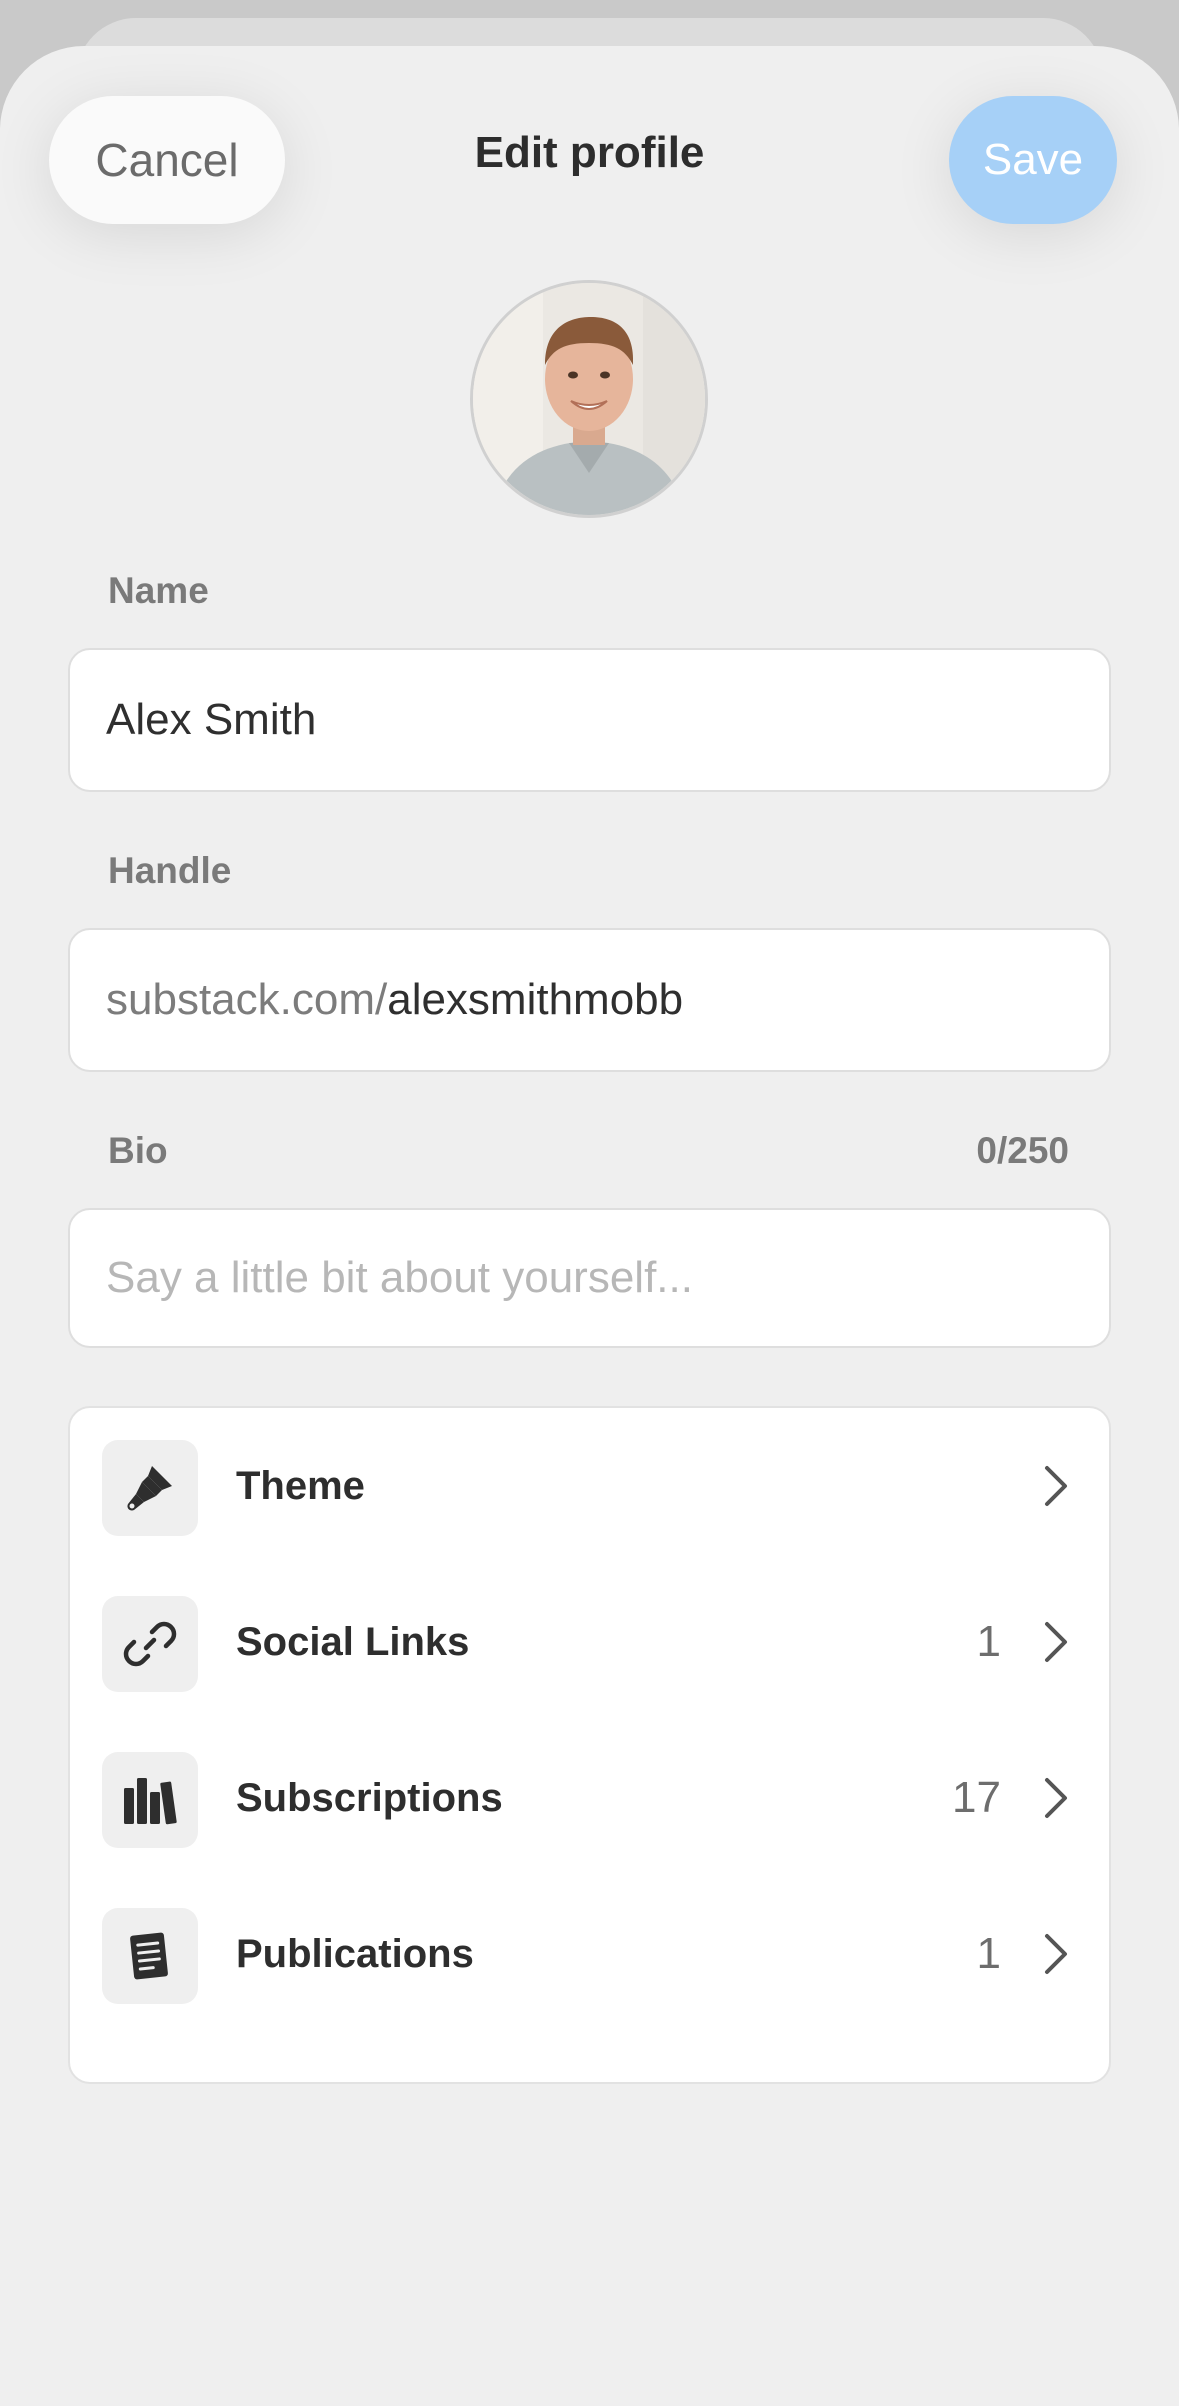 The height and width of the screenshot is (2406, 1179). What do you see at coordinates (589, 1954) in the screenshot?
I see `menu-item-publications: Publications 1` at bounding box center [589, 1954].